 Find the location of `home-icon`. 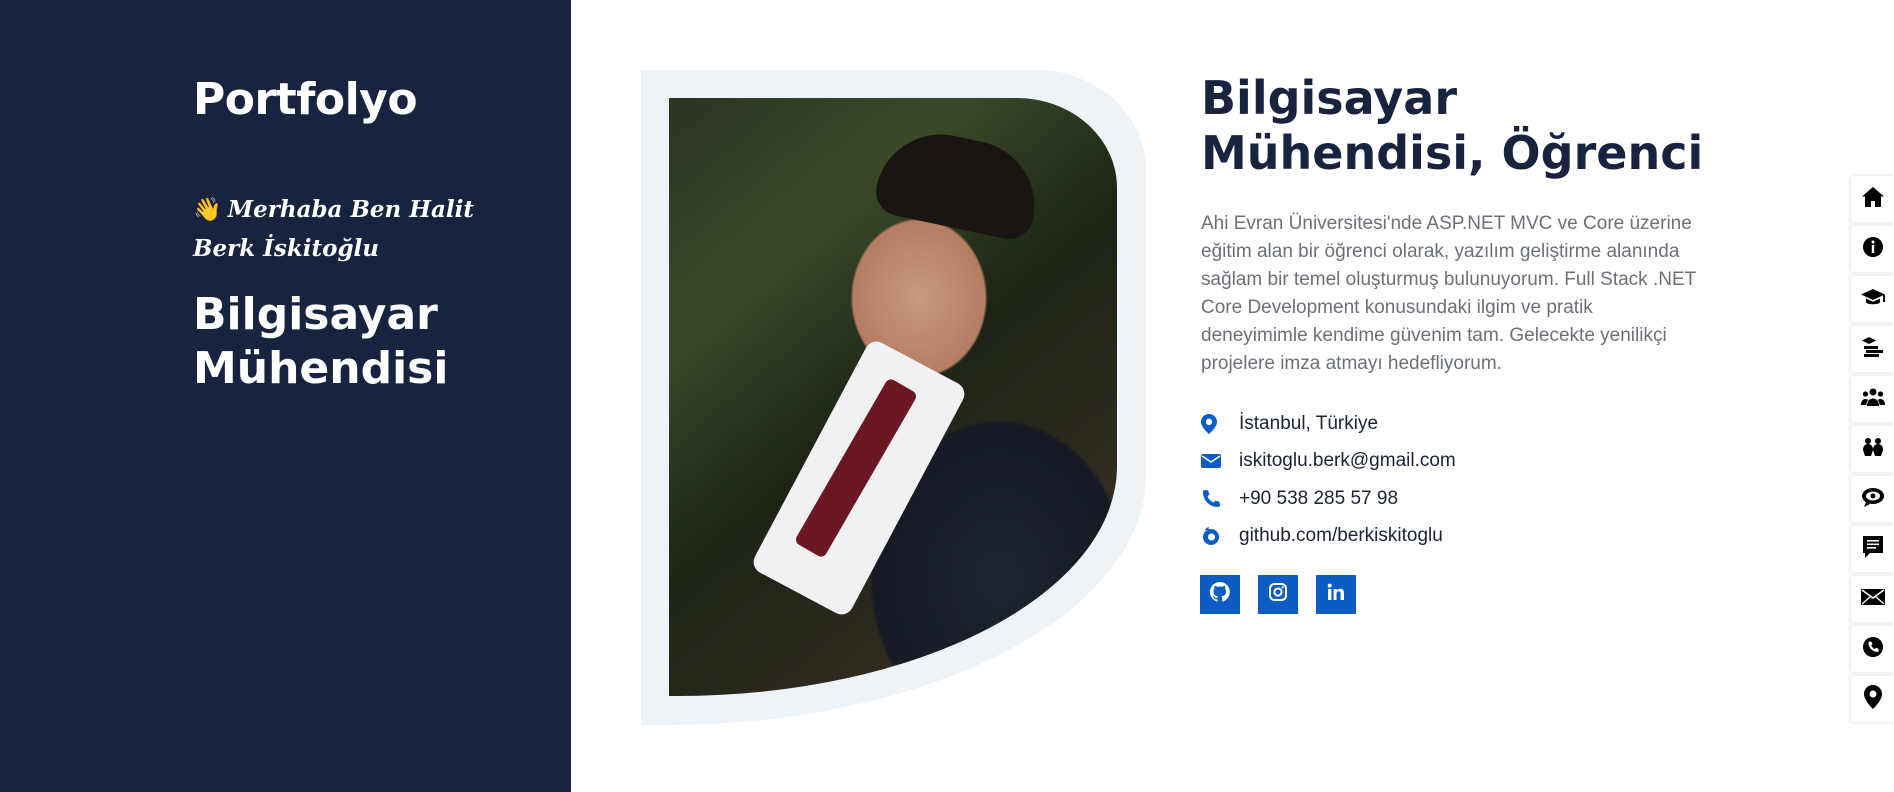

home-icon is located at coordinates (1873, 199).